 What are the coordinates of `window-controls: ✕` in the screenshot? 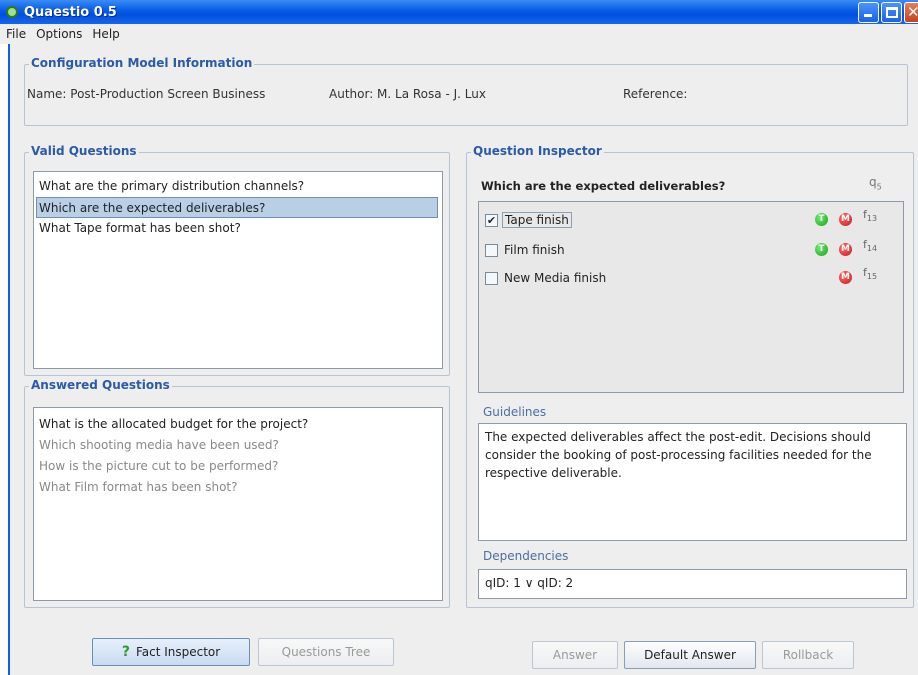 It's located at (888, 12).